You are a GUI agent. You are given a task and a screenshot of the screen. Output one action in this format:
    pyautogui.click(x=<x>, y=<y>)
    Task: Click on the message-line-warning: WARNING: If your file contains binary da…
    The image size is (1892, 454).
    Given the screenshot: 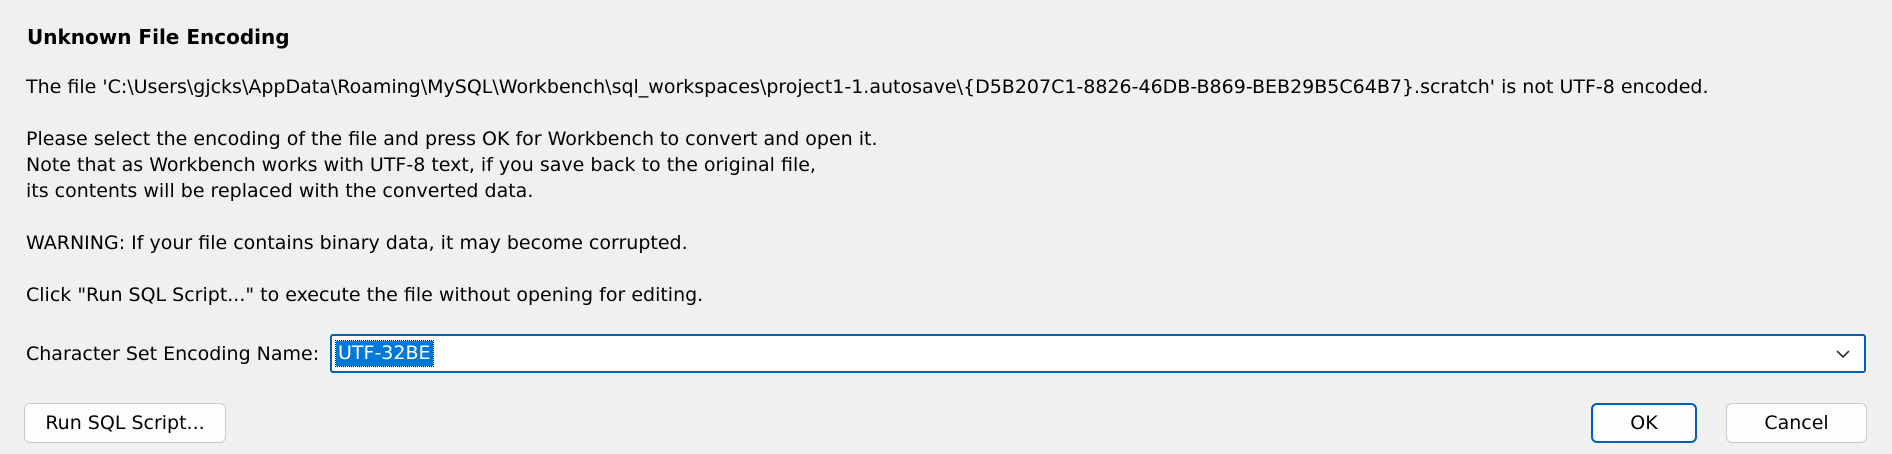 What is the action you would take?
    pyautogui.click(x=357, y=243)
    